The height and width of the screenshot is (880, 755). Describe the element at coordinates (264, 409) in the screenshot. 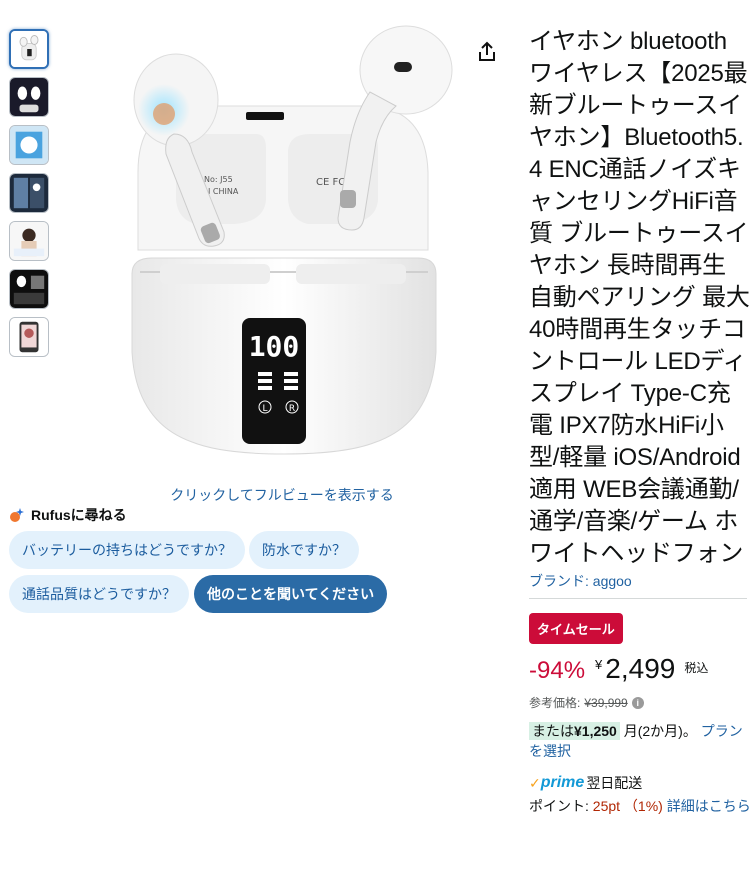

I see `display-left-label: L` at that location.